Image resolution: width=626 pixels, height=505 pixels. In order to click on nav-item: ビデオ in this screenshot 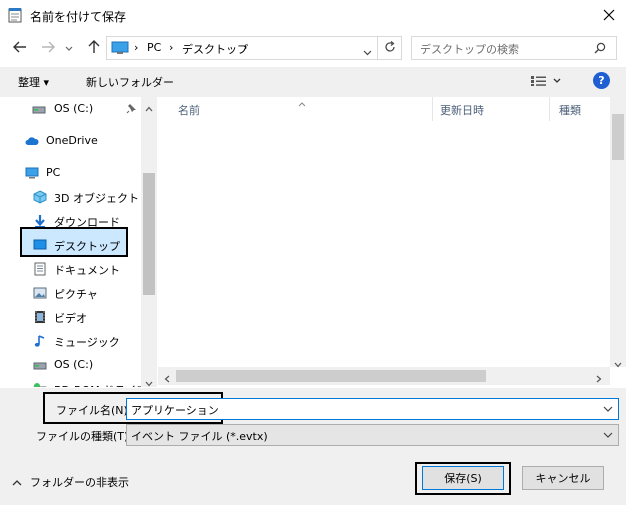, I will do `click(70, 317)`.